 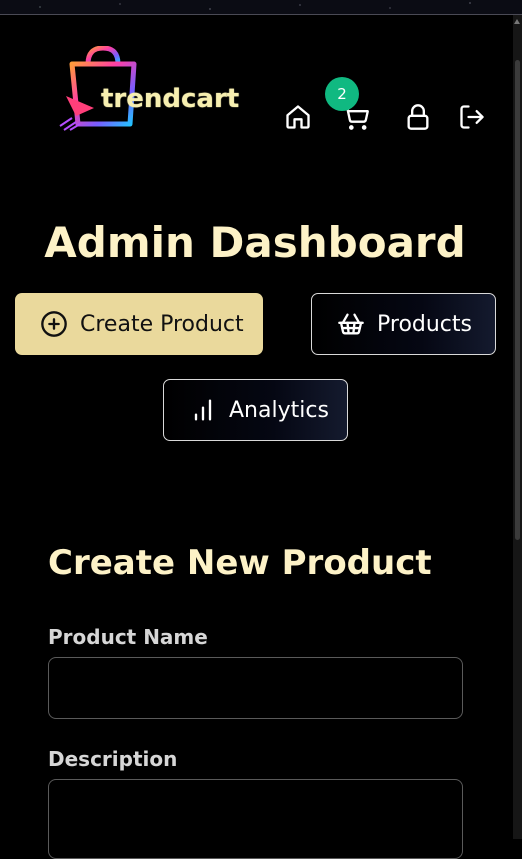 What do you see at coordinates (54, 324) in the screenshot?
I see `plus-circle-icon` at bounding box center [54, 324].